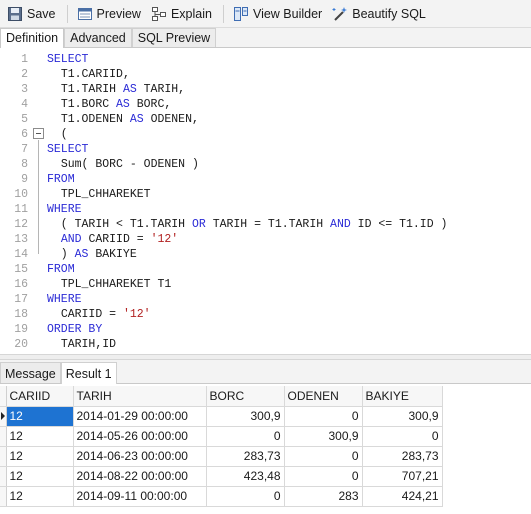 The image size is (531, 514). I want to click on tab-result-1: Result 1, so click(88, 373).